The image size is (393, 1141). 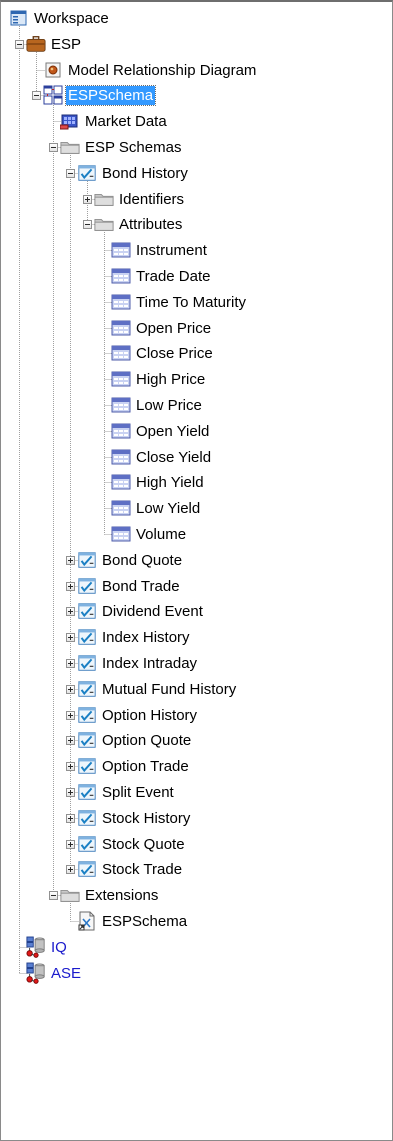 I want to click on tree-node-close-yield: Close Yield, so click(x=162, y=457).